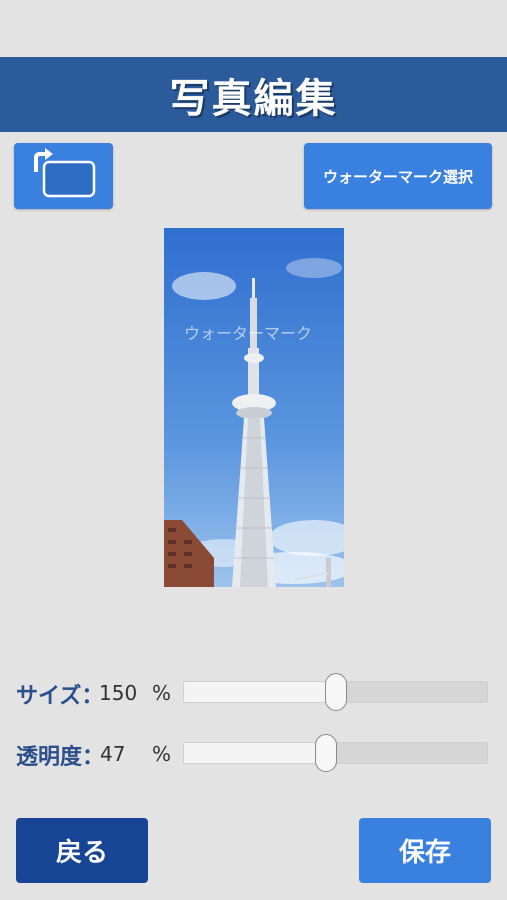 This screenshot has width=507, height=900. What do you see at coordinates (424, 853) in the screenshot?
I see `save-button-label: 保存` at bounding box center [424, 853].